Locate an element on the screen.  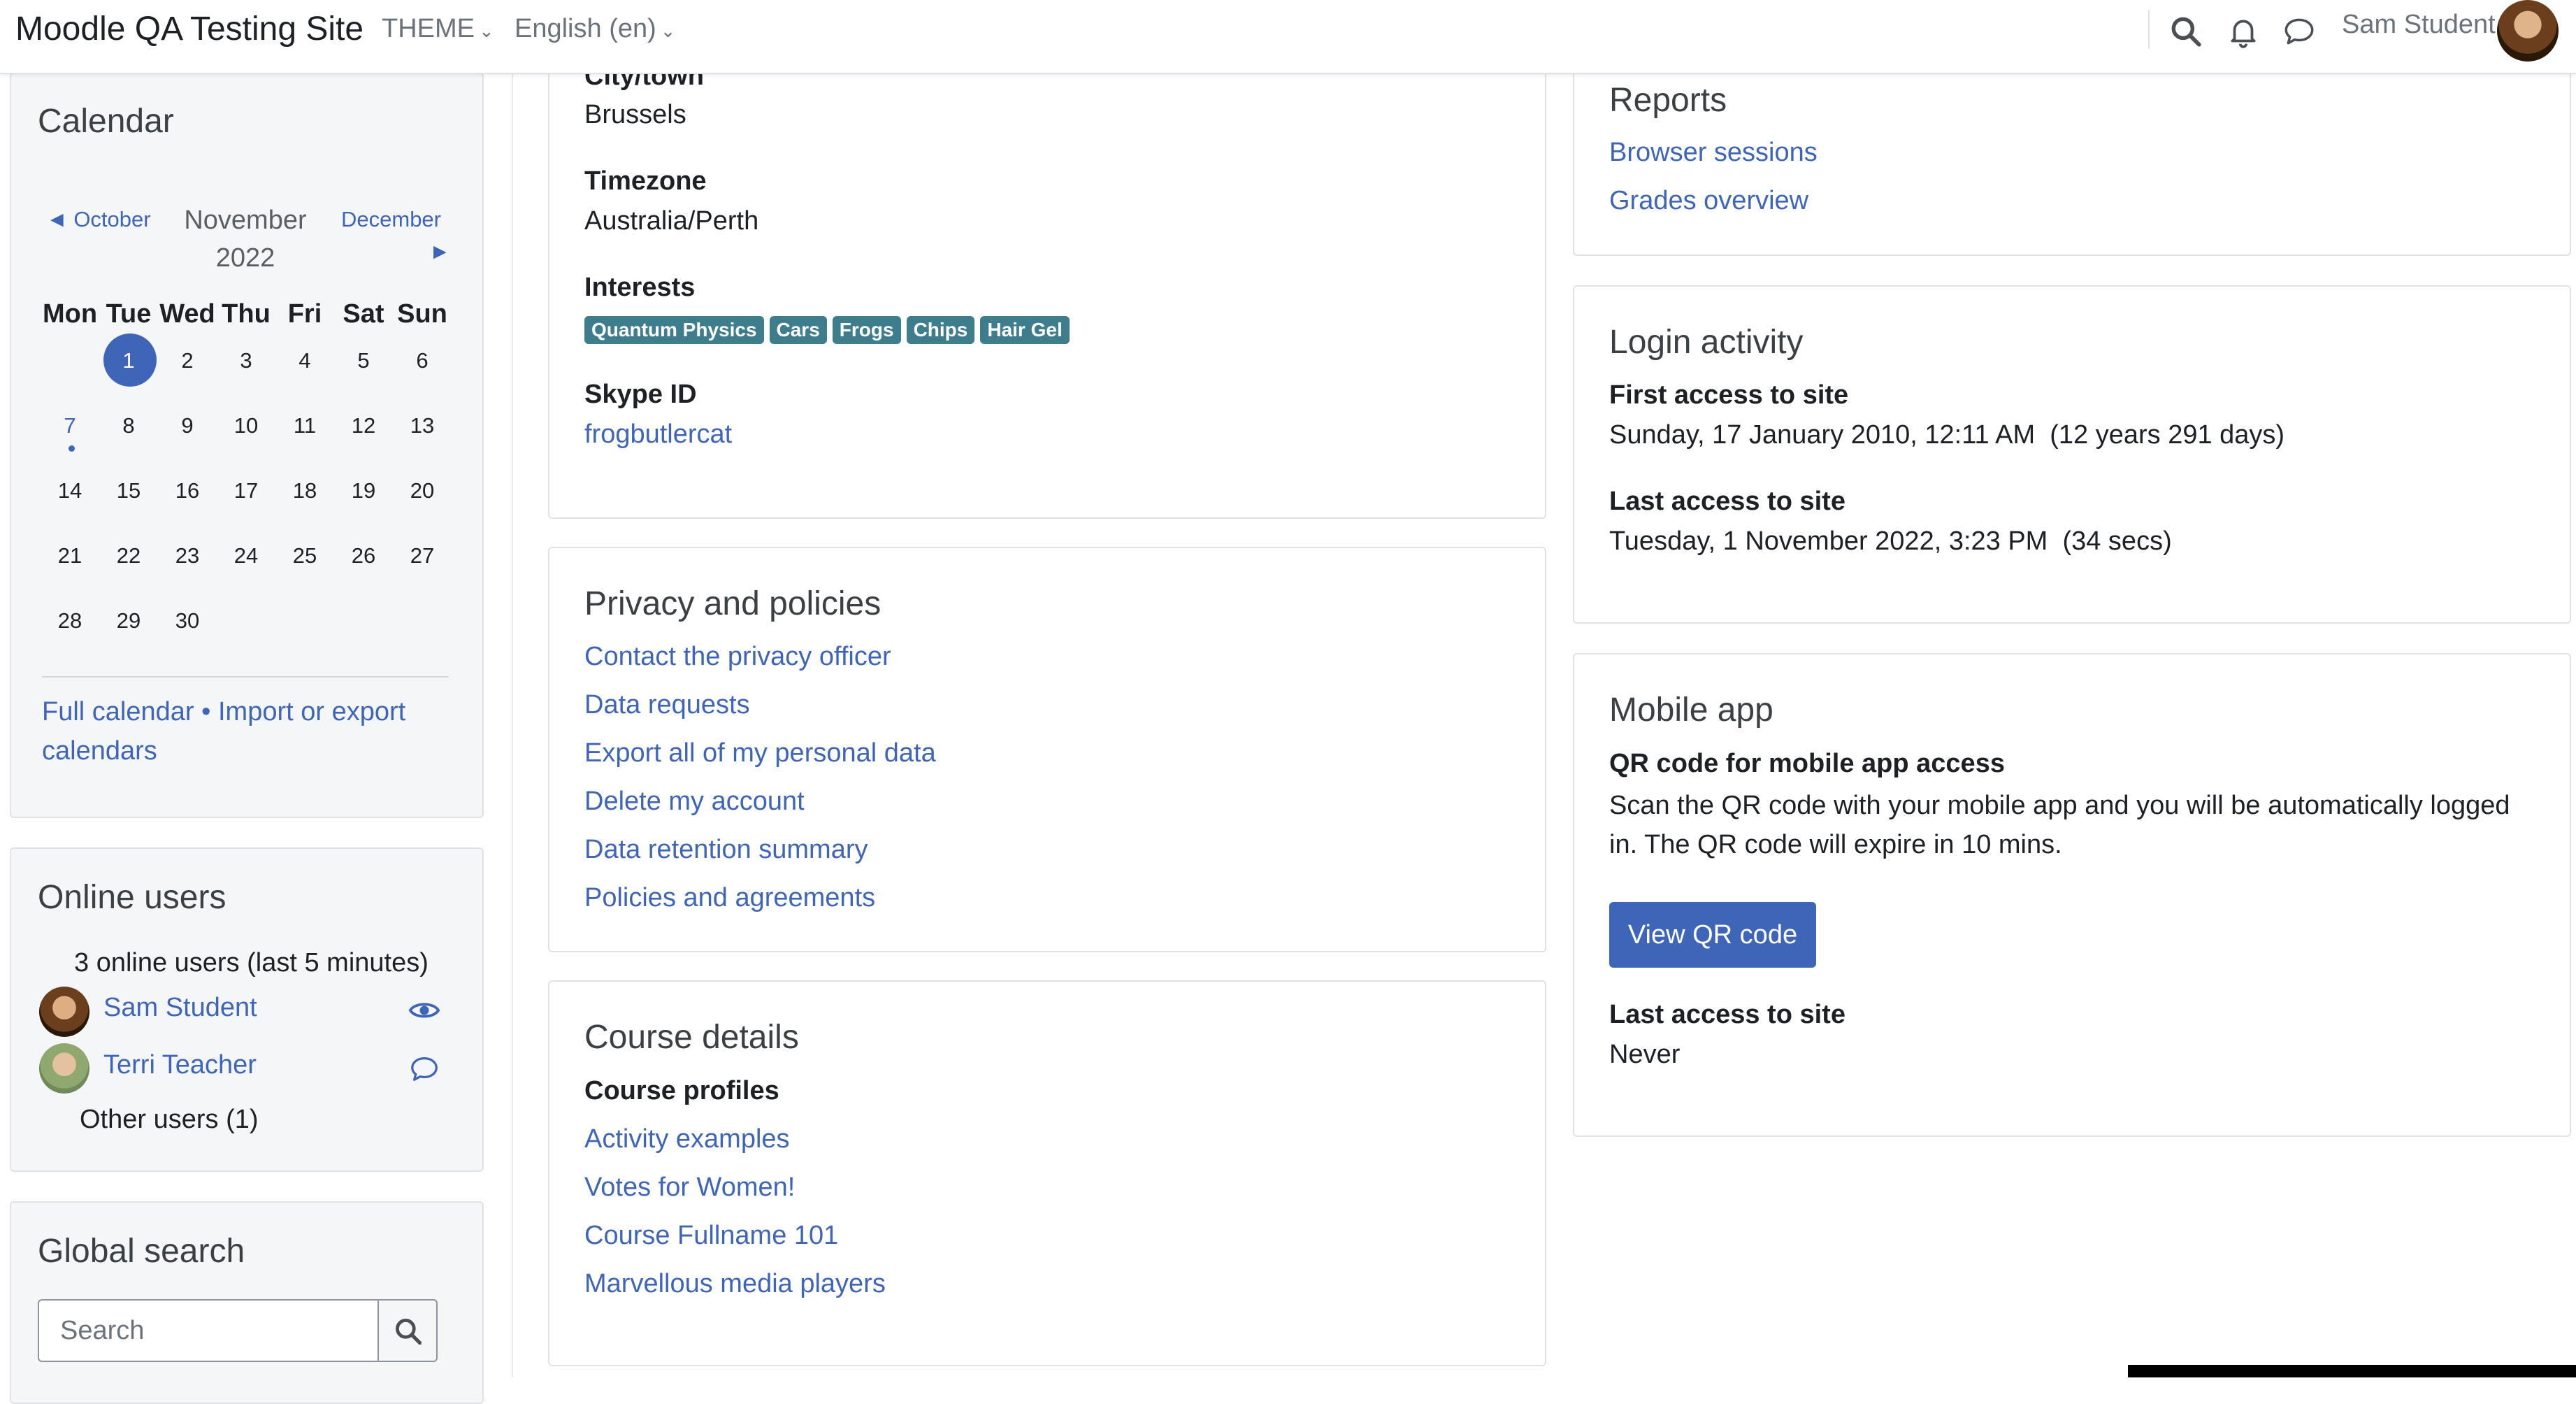
interest-tag: Chips is located at coordinates (940, 330).